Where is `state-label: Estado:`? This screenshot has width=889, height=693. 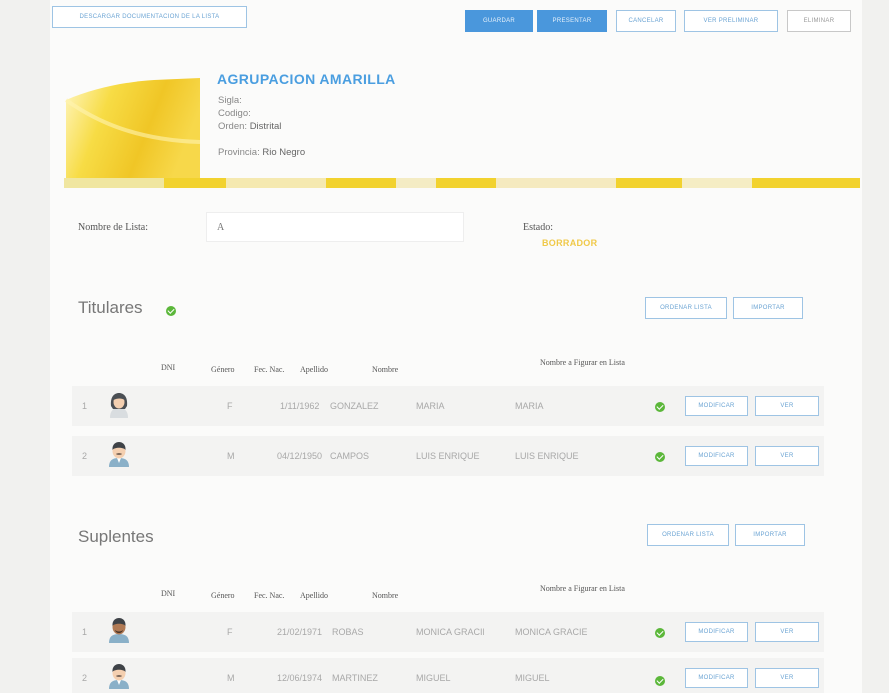
state-label: Estado: is located at coordinates (538, 227).